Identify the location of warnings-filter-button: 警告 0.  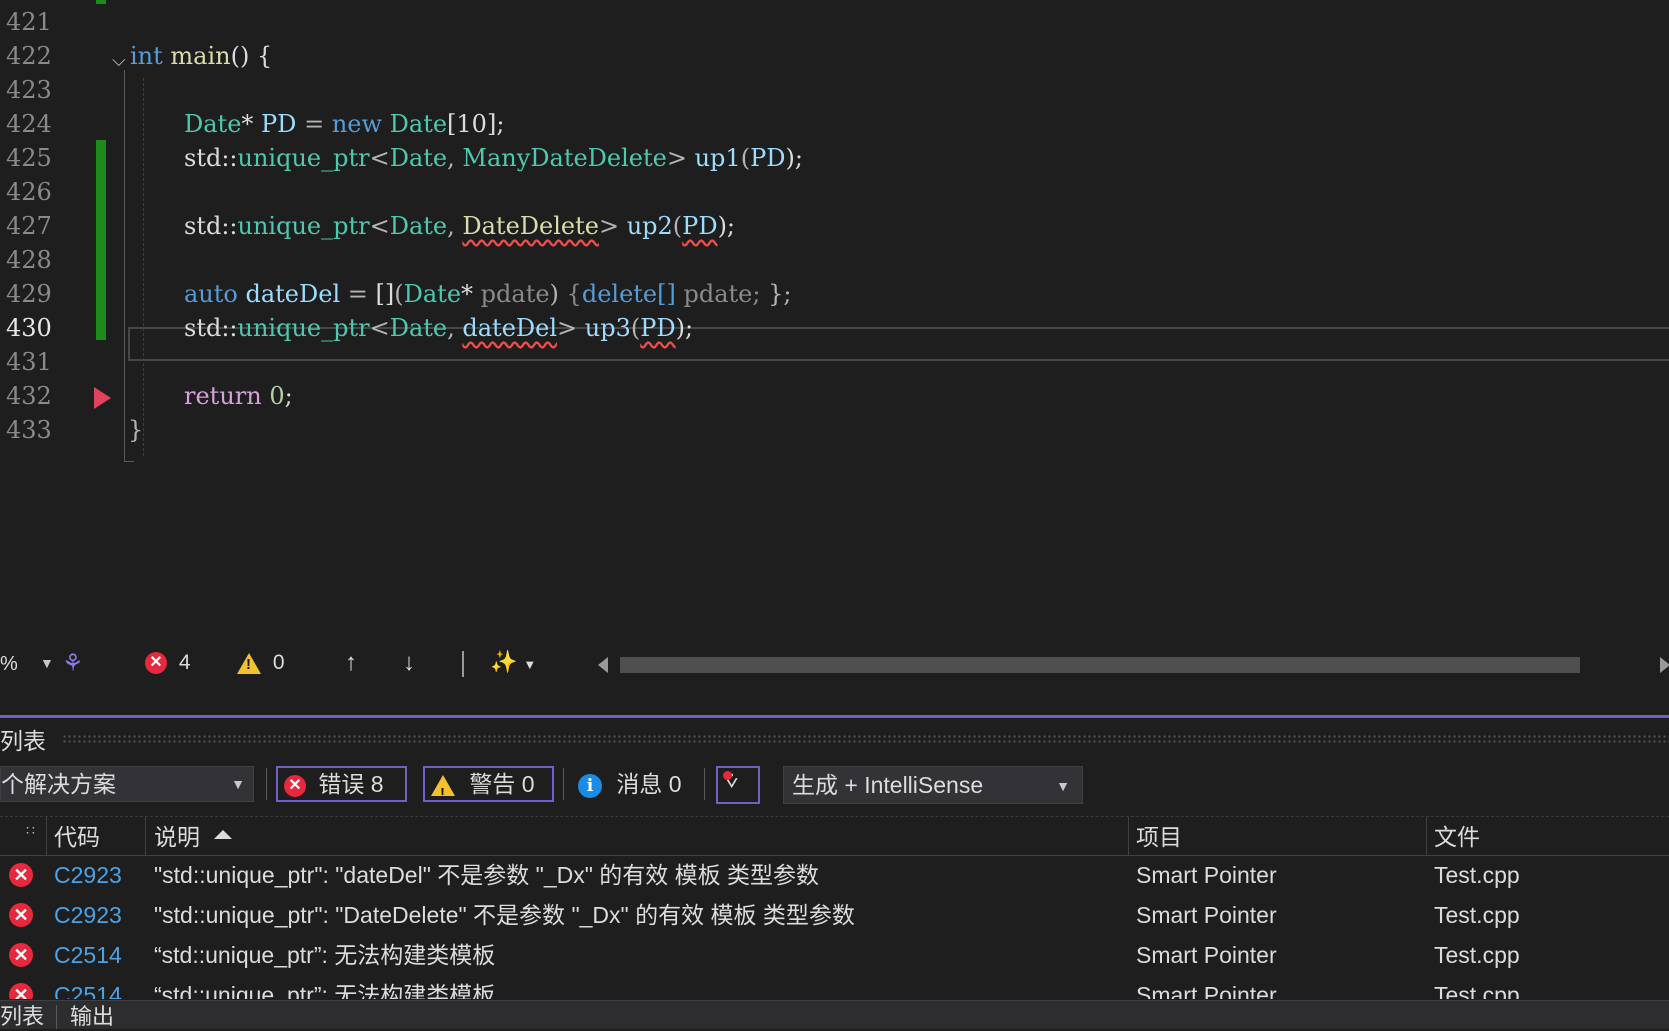
(488, 788).